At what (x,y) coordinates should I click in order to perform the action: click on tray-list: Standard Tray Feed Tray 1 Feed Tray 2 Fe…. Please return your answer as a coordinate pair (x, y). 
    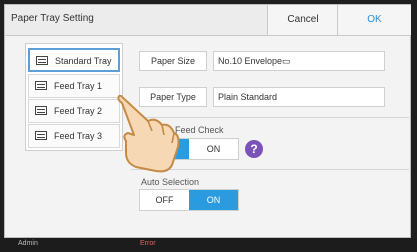
    Looking at the image, I should click on (74, 97).